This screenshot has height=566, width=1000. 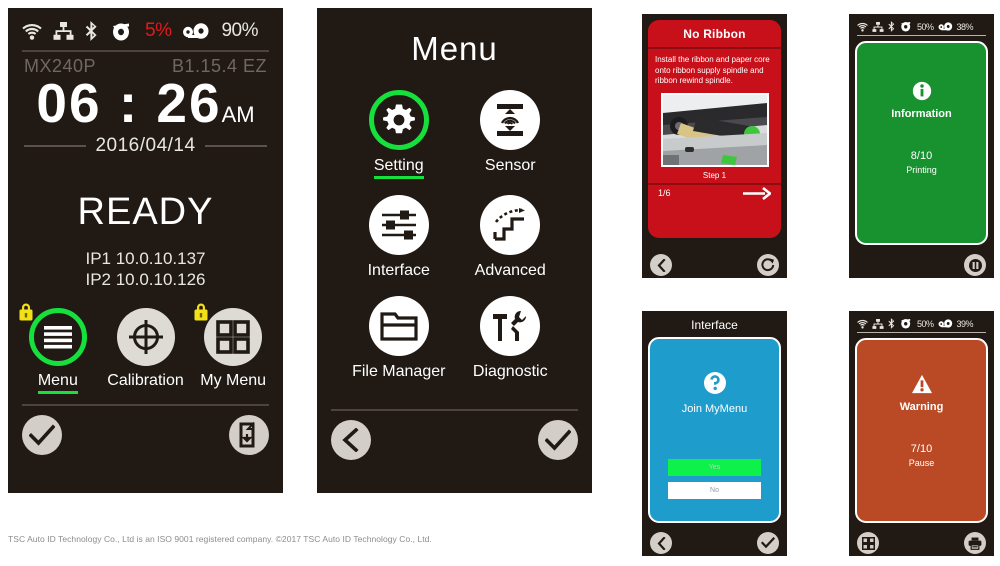 I want to click on warning-triangle-icon, so click(x=921, y=386).